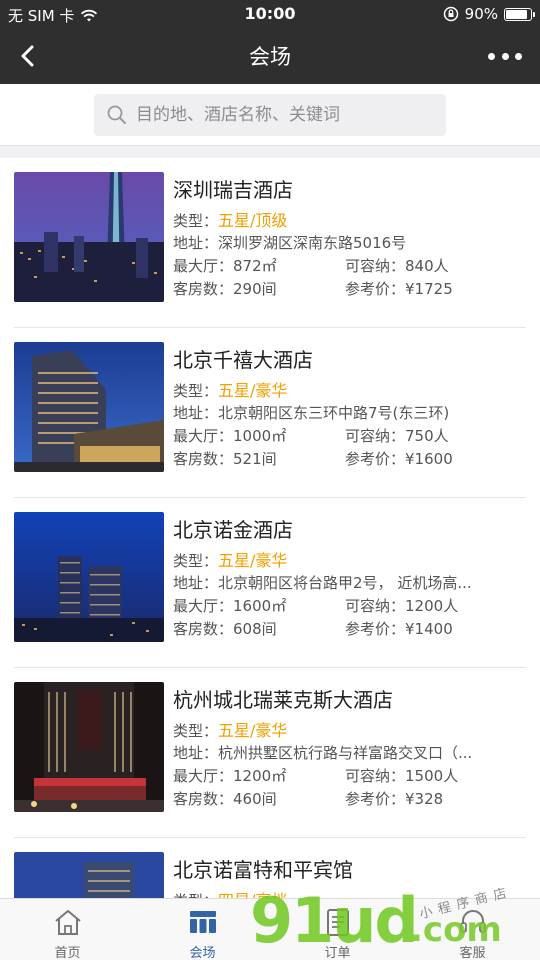  I want to click on hotel-type: 四星/高档, so click(252, 894).